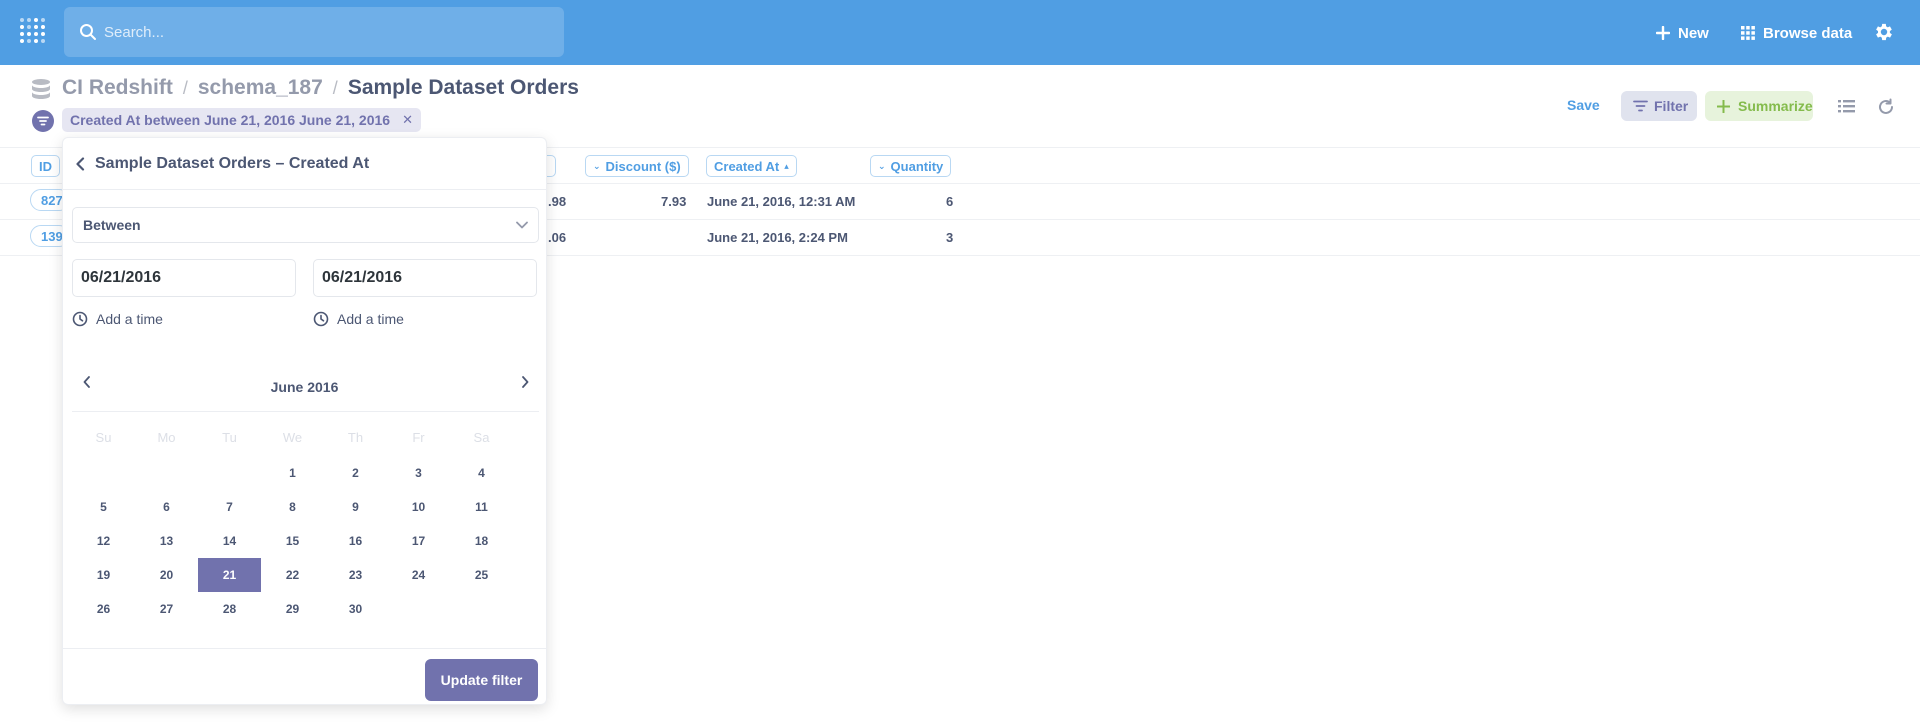 The image size is (1920, 726). Describe the element at coordinates (305, 225) in the screenshot. I see `operator-select: Between` at that location.